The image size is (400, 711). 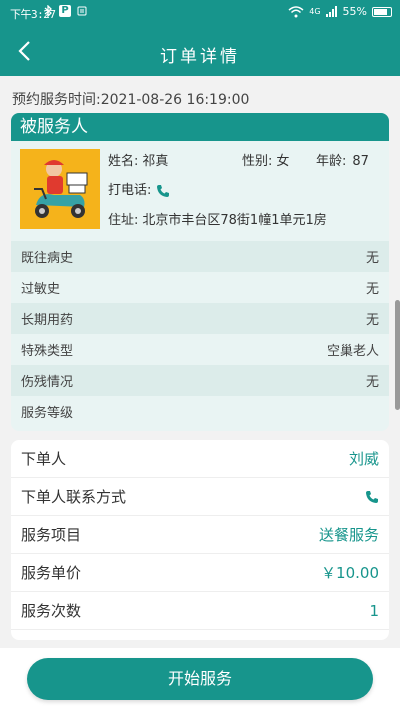 What do you see at coordinates (200, 38) in the screenshot?
I see `top-bar: 下午3:27 P 4G 55% 订单详情` at bounding box center [200, 38].